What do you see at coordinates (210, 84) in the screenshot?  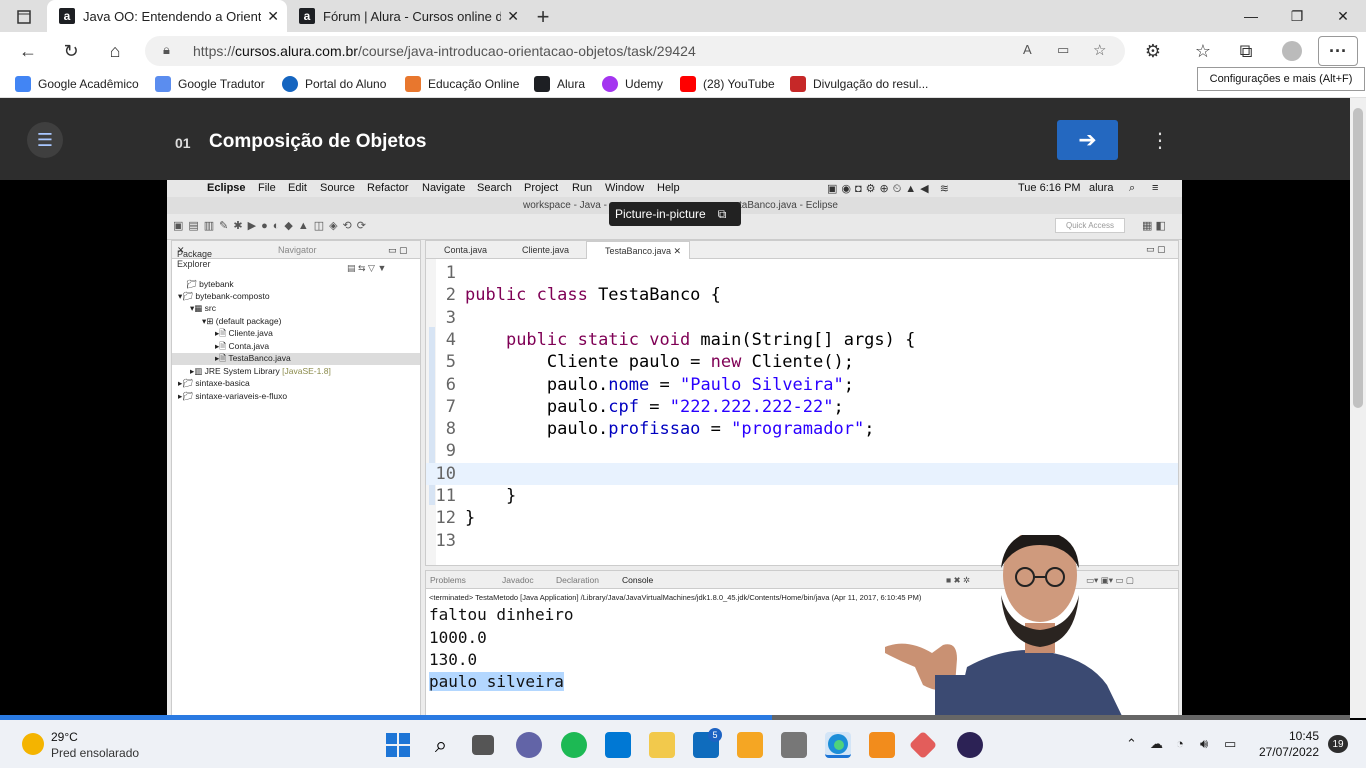 I see `bookmark-google-tradutor: Google Tradutor` at bounding box center [210, 84].